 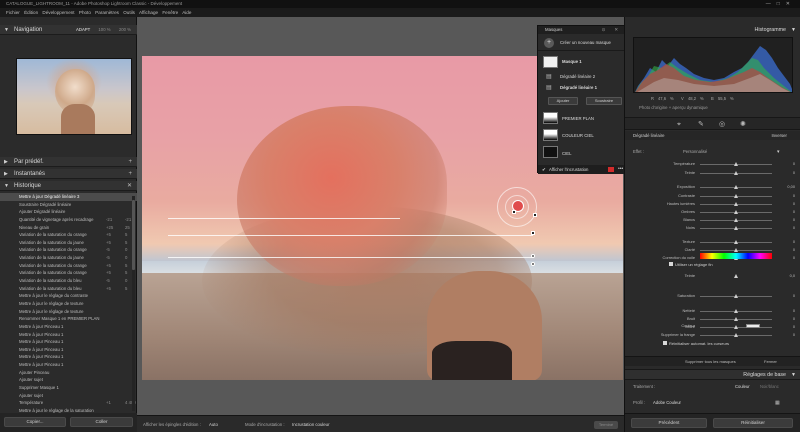 What do you see at coordinates (311, 424) in the screenshot?
I see `overlay-mode-select: Incrustation couleur` at bounding box center [311, 424].